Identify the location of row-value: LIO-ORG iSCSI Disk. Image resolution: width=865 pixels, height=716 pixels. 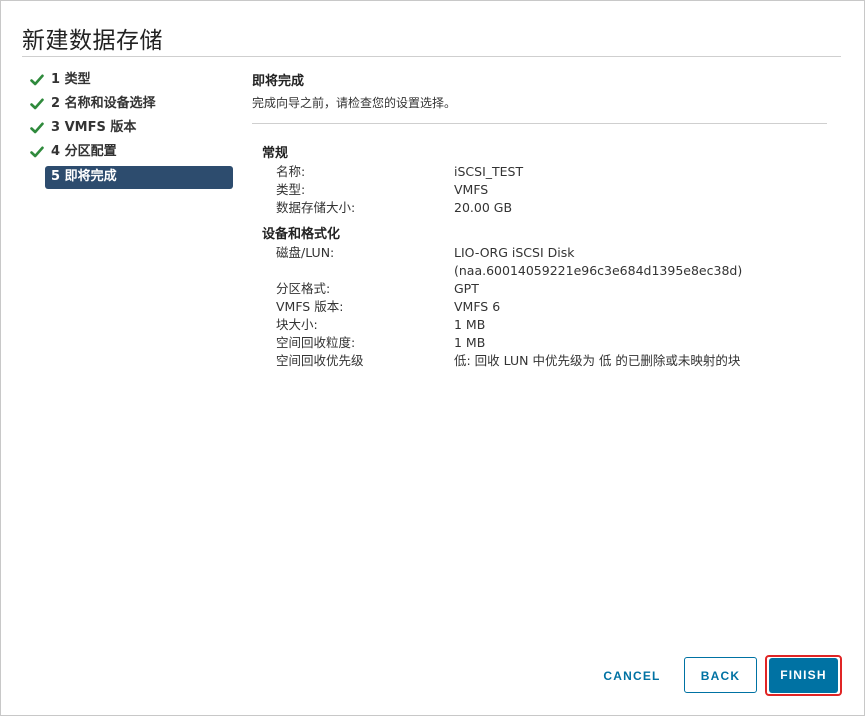
(514, 252).